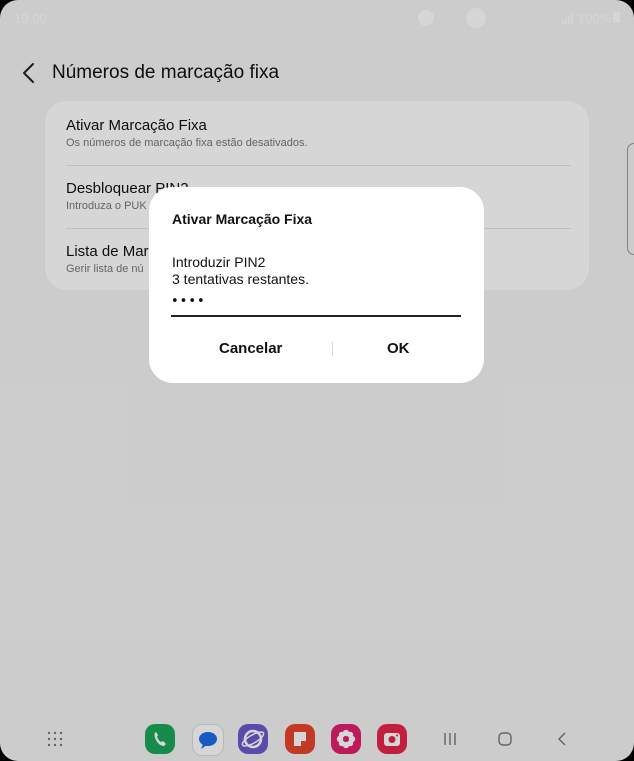 The image size is (634, 761). Describe the element at coordinates (316, 303) in the screenshot. I see `pin2-input` at that location.